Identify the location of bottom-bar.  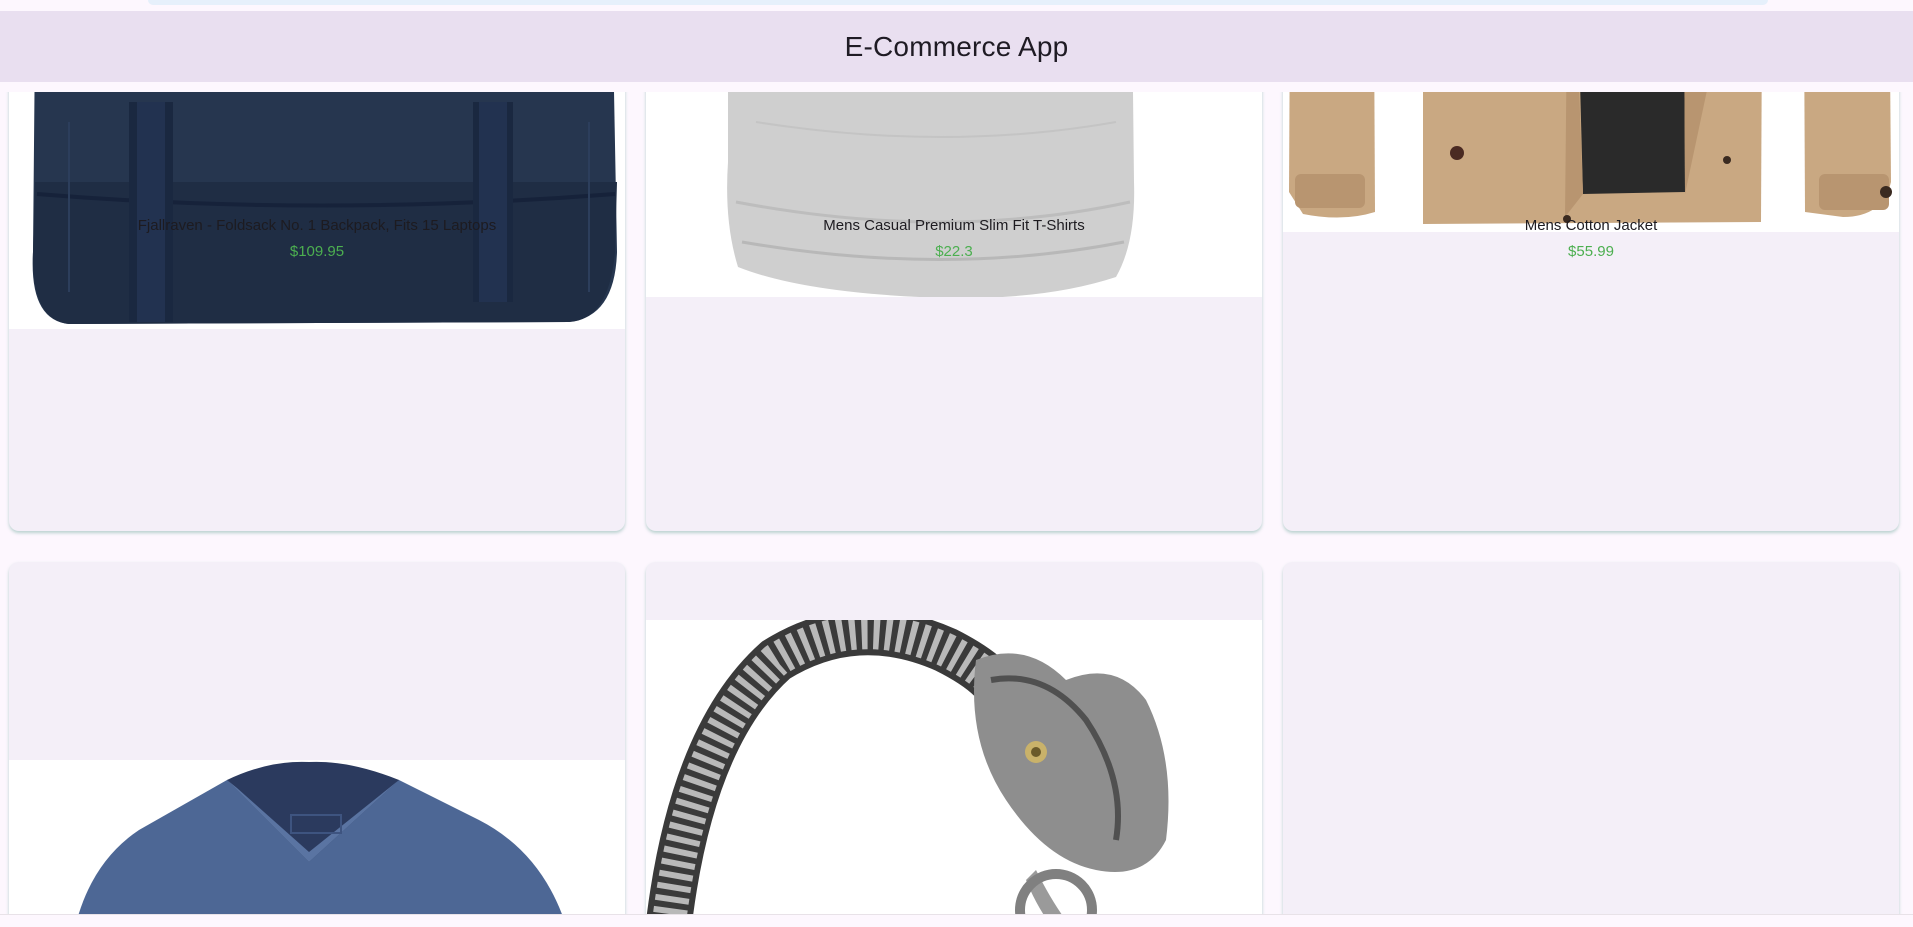
(956, 920).